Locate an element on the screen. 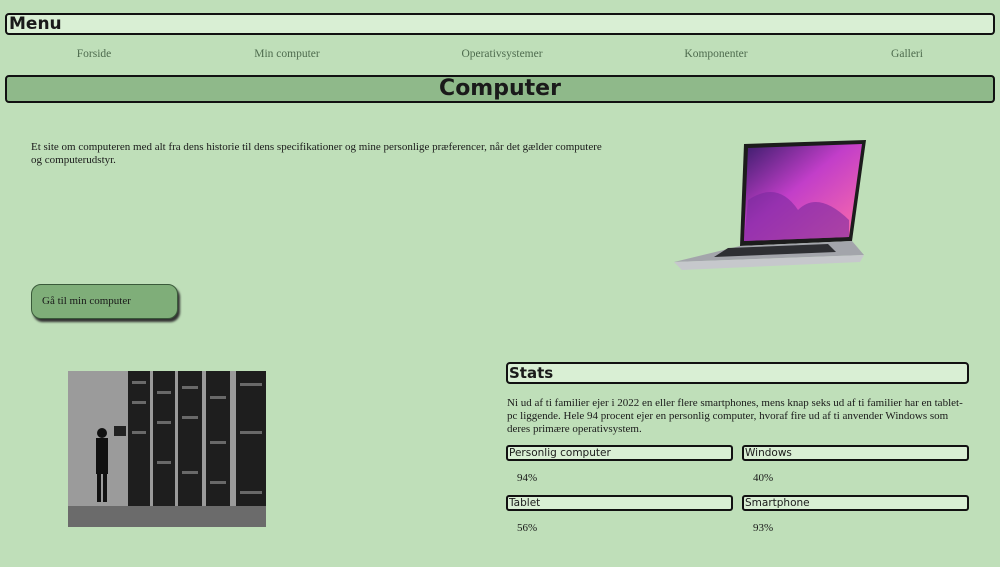 The image size is (1000, 567). stat-label-windows: Windows is located at coordinates (855, 453).